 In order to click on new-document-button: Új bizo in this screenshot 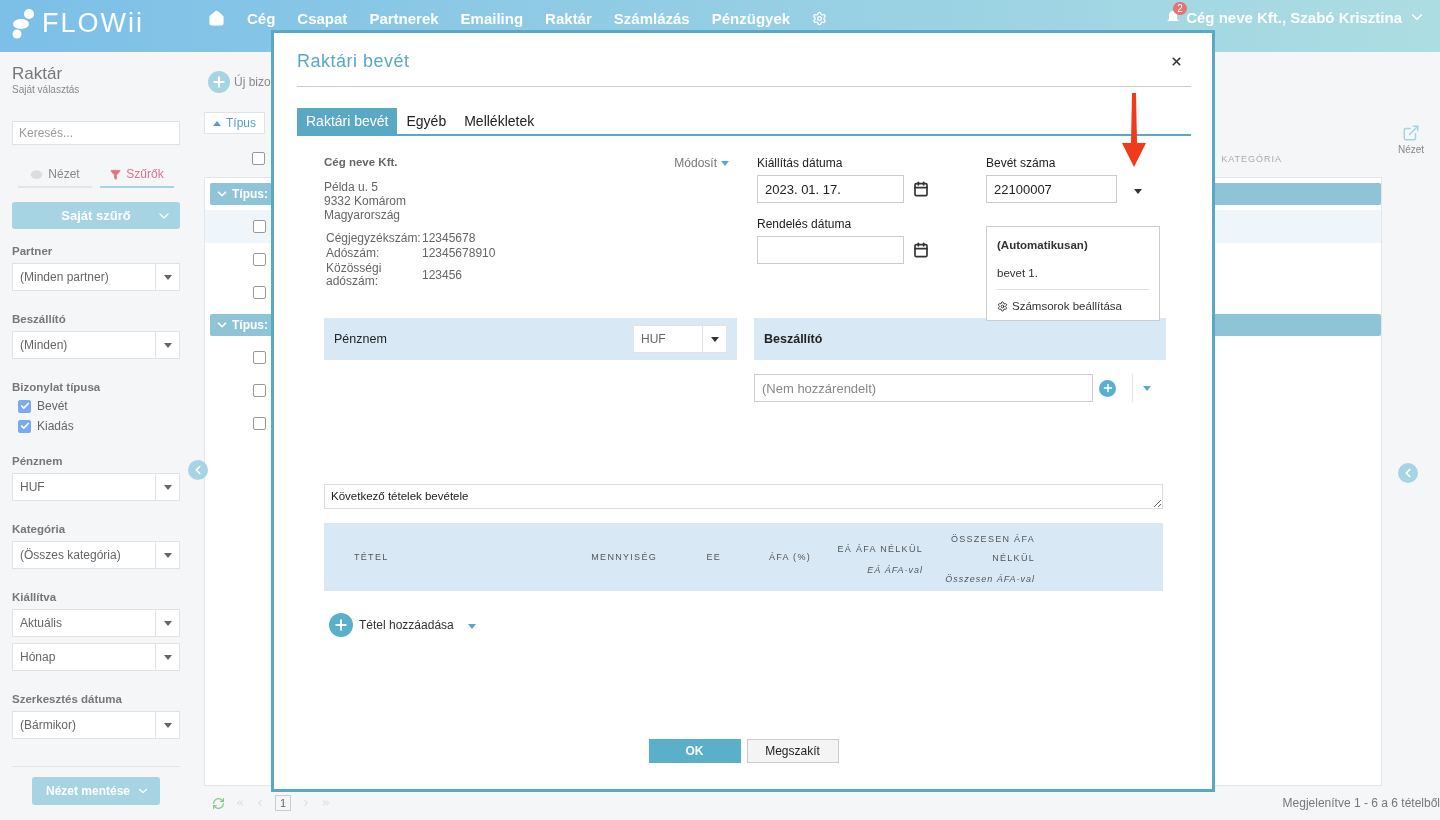, I will do `click(239, 82)`.